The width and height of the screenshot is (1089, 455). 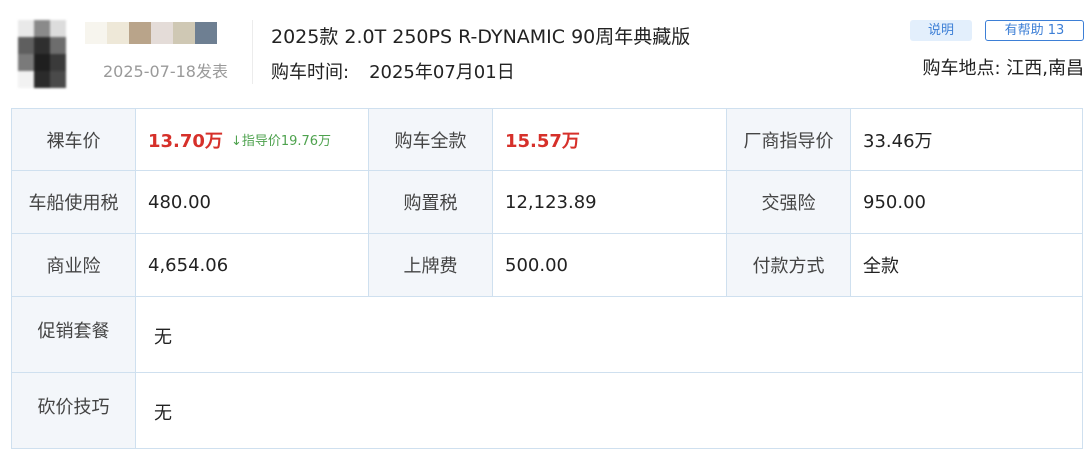 I want to click on promotion-value: 无, so click(x=609, y=335).